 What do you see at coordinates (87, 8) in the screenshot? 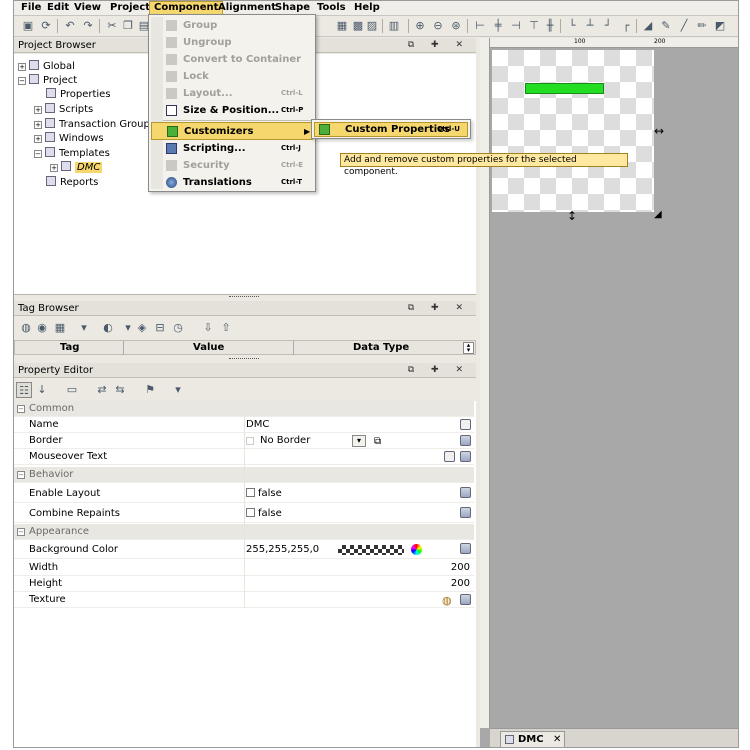
I see `menu-view: View` at bounding box center [87, 8].